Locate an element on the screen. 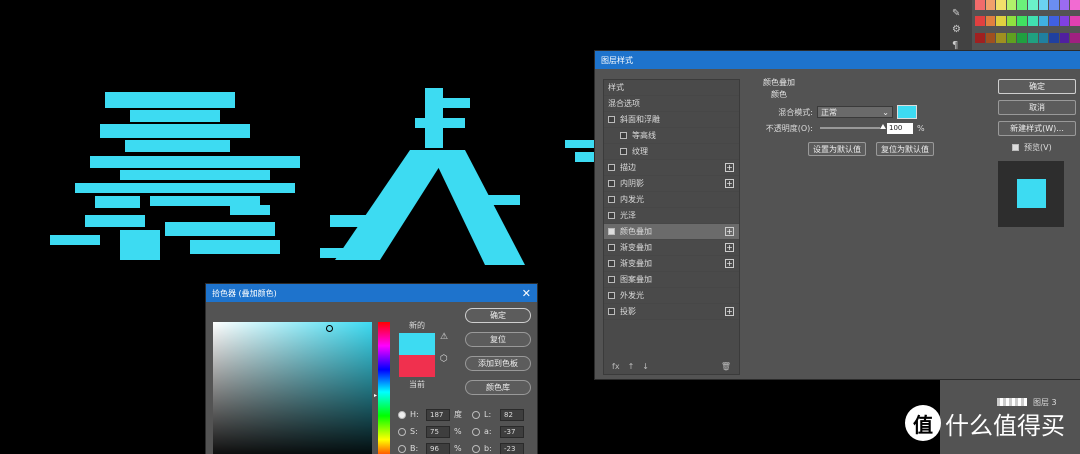  style-item: 混合选项 is located at coordinates (671, 104).